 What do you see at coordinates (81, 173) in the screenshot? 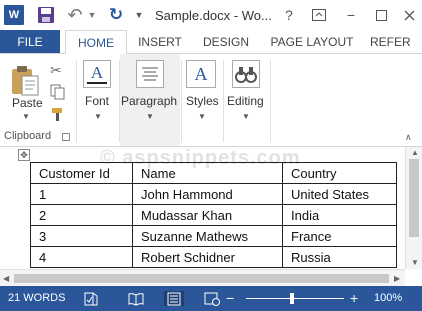
I see `header-cell: Customer Id` at bounding box center [81, 173].